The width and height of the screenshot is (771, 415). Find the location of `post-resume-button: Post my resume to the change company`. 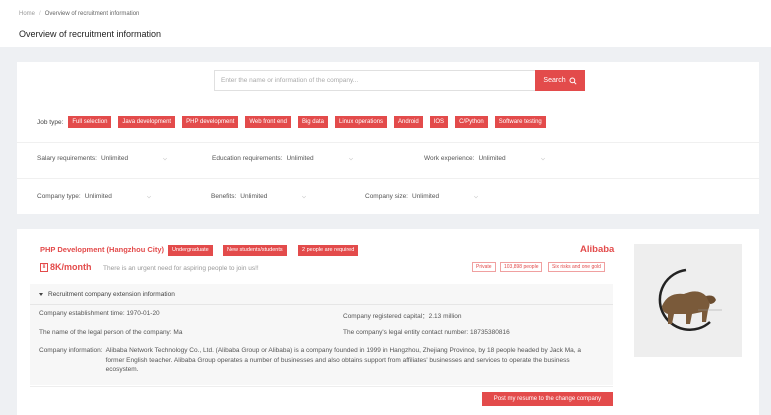

post-resume-button: Post my resume to the change company is located at coordinates (547, 399).